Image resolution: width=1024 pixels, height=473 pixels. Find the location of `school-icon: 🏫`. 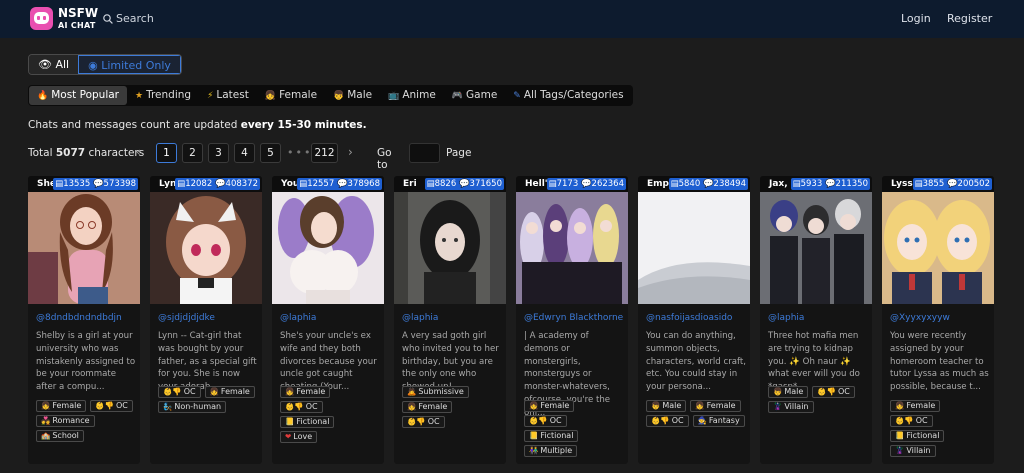

school-icon: 🏫 is located at coordinates (46, 435).